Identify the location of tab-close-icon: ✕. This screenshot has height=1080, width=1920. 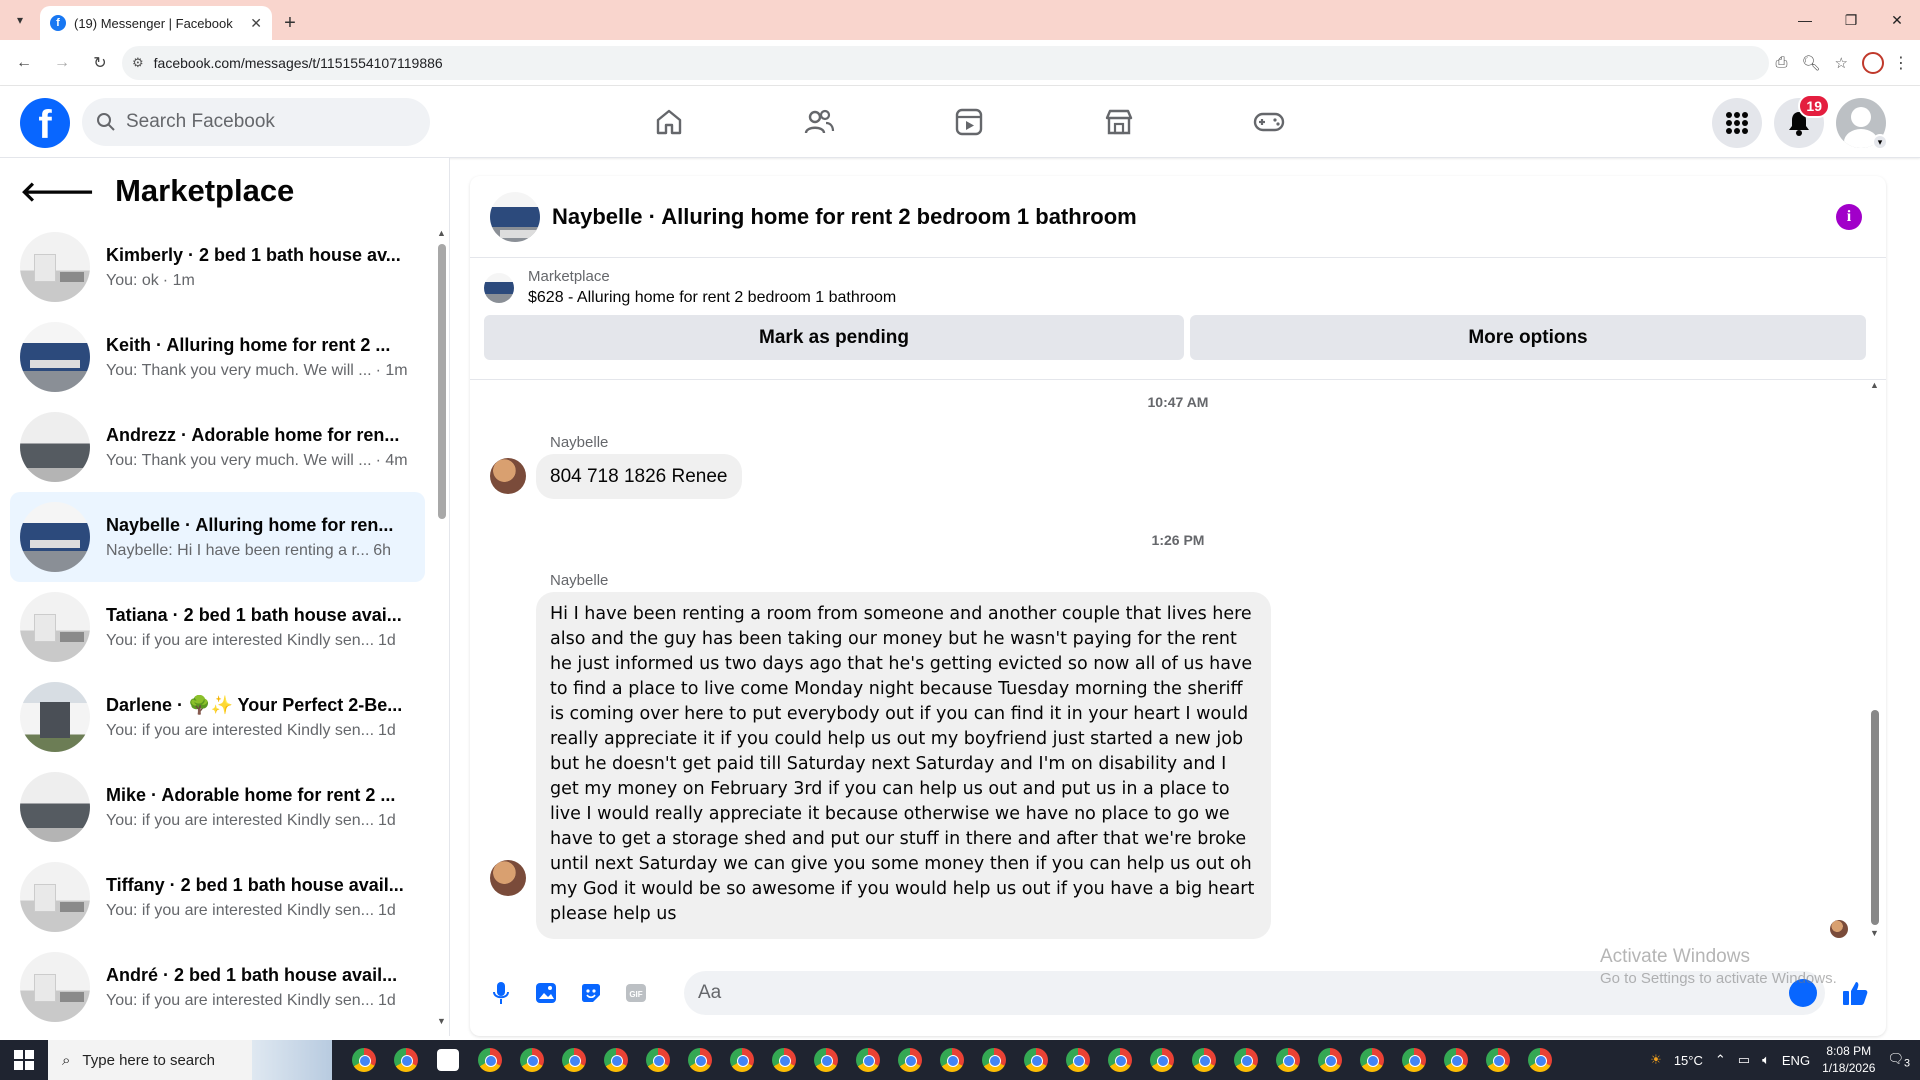
(256, 23).